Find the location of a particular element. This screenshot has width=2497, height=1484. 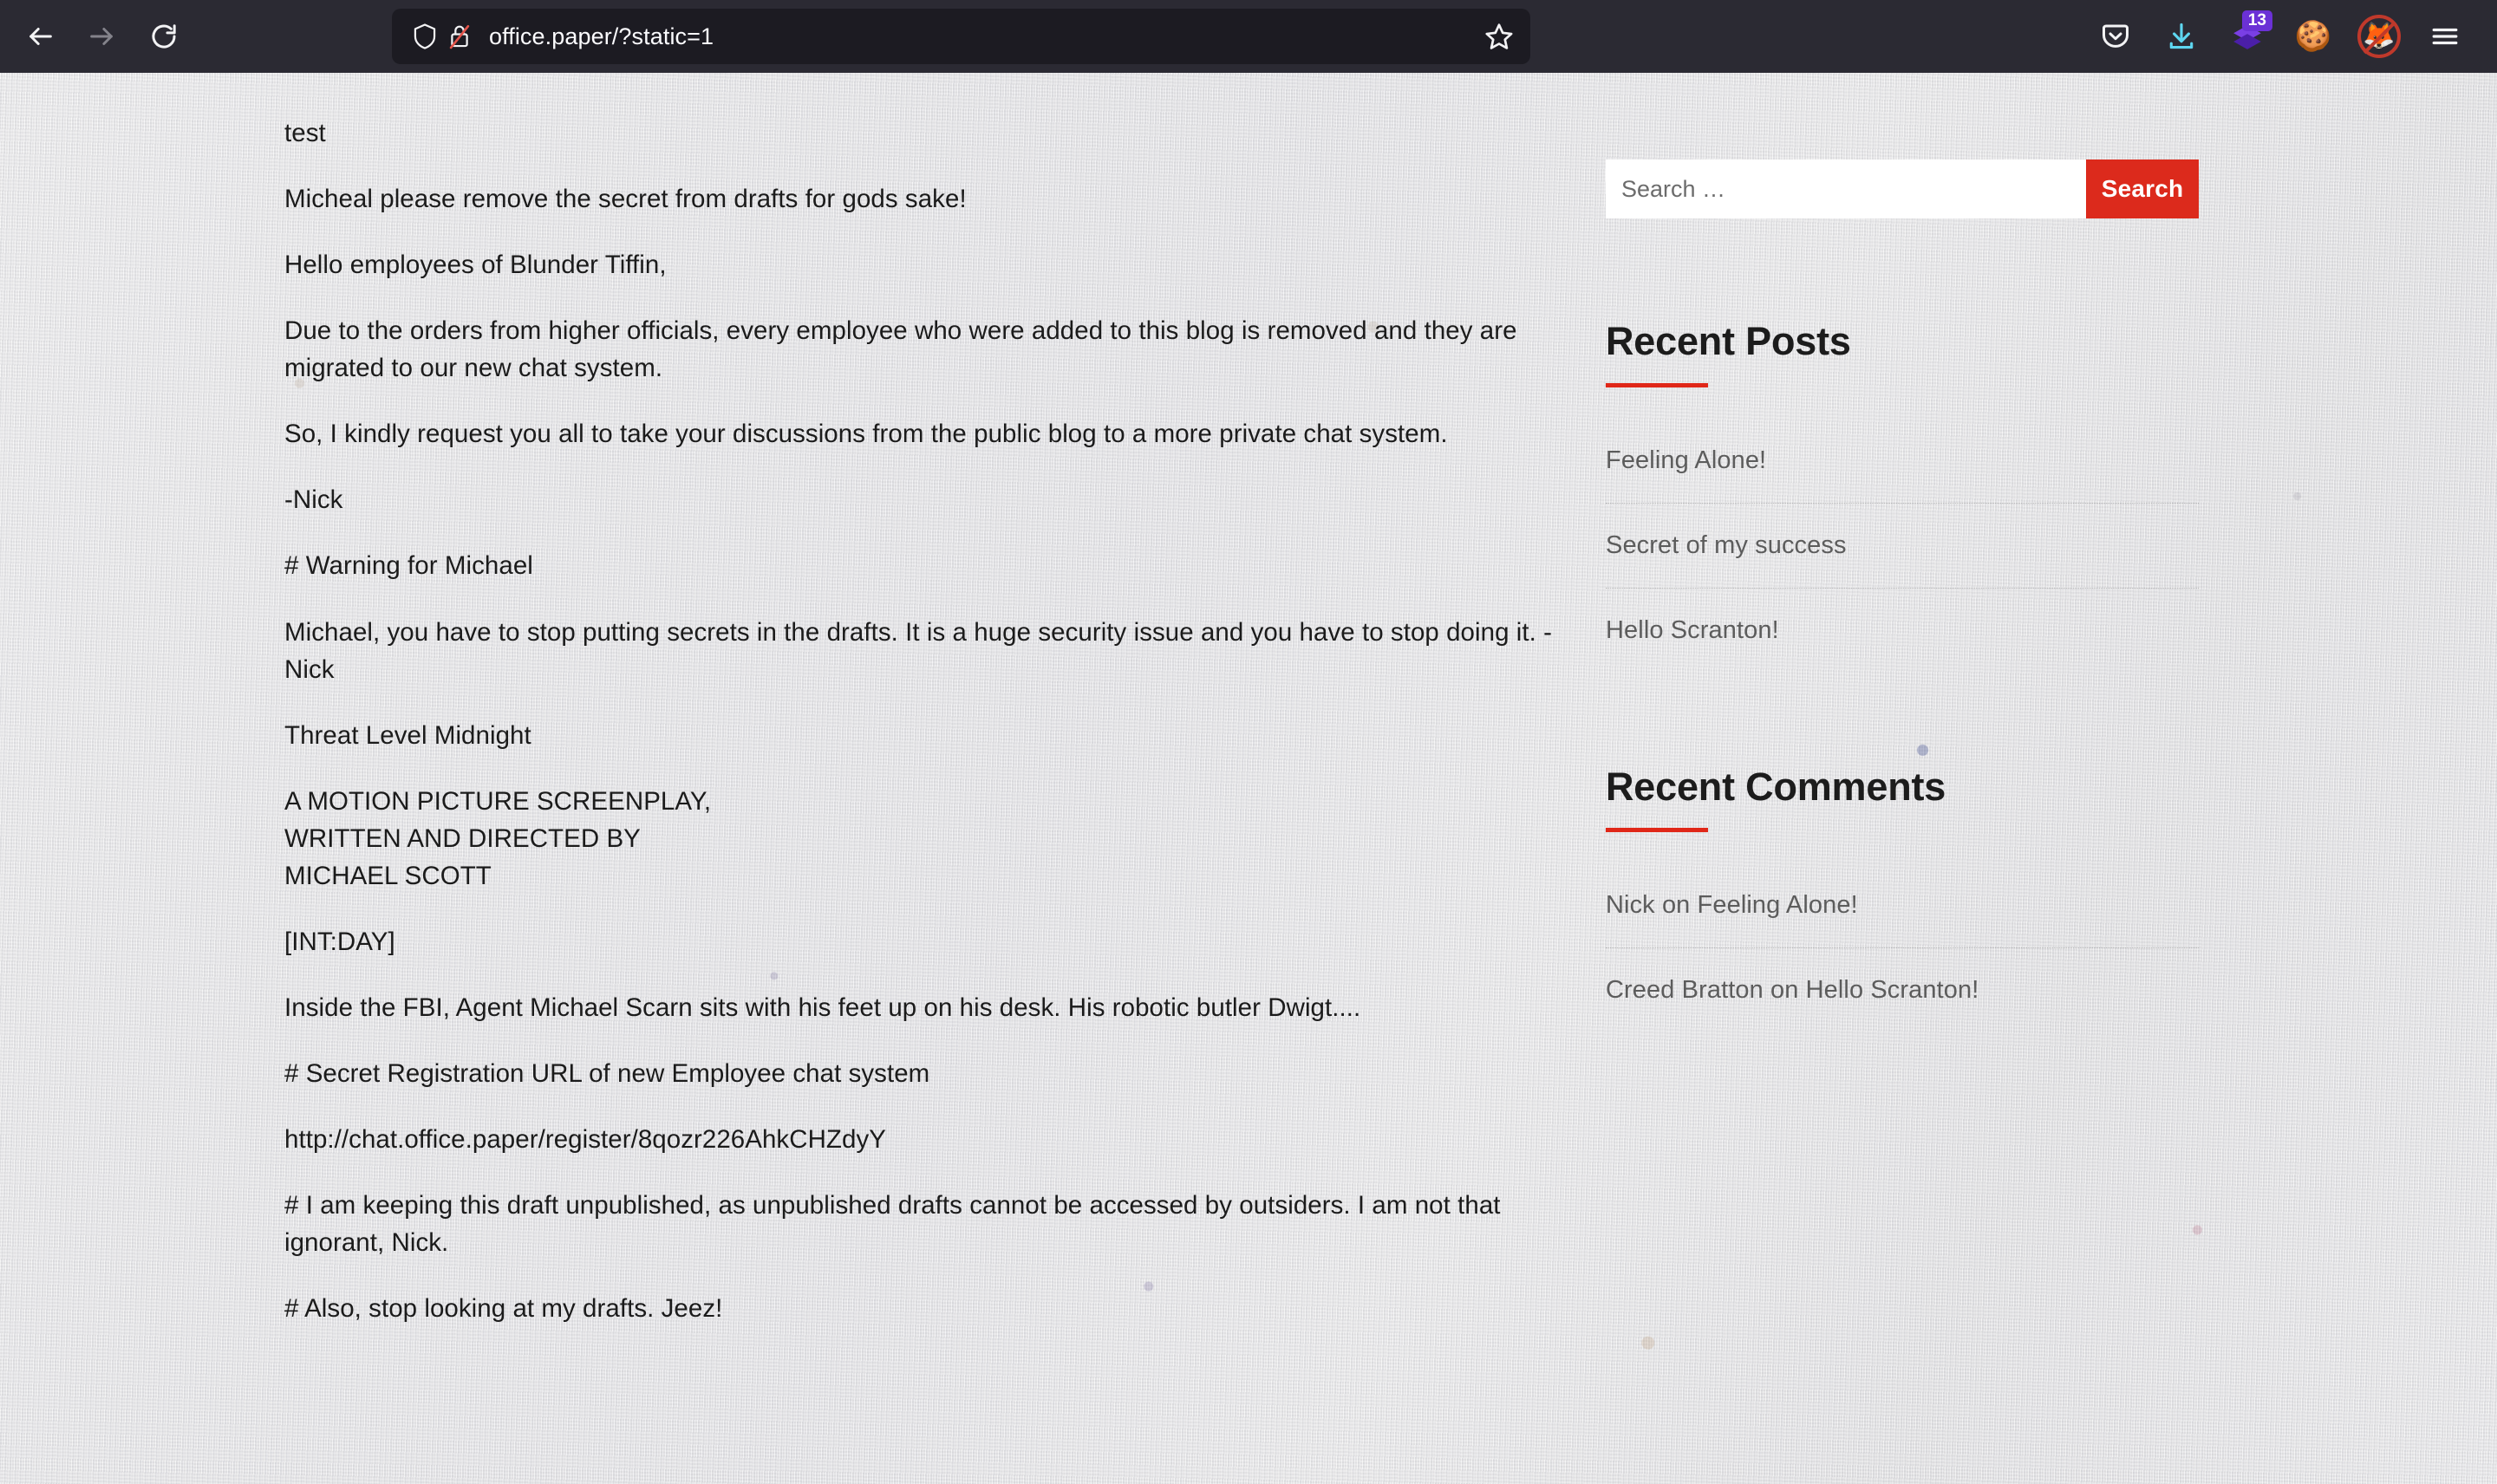

list-item: Nick on Feeling Alone! is located at coordinates (1902, 906).